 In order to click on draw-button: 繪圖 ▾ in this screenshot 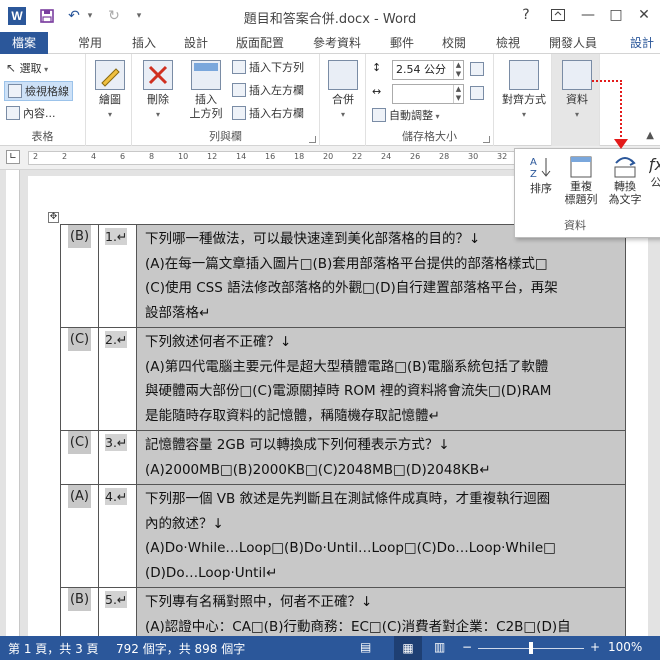, I will do `click(110, 90)`.